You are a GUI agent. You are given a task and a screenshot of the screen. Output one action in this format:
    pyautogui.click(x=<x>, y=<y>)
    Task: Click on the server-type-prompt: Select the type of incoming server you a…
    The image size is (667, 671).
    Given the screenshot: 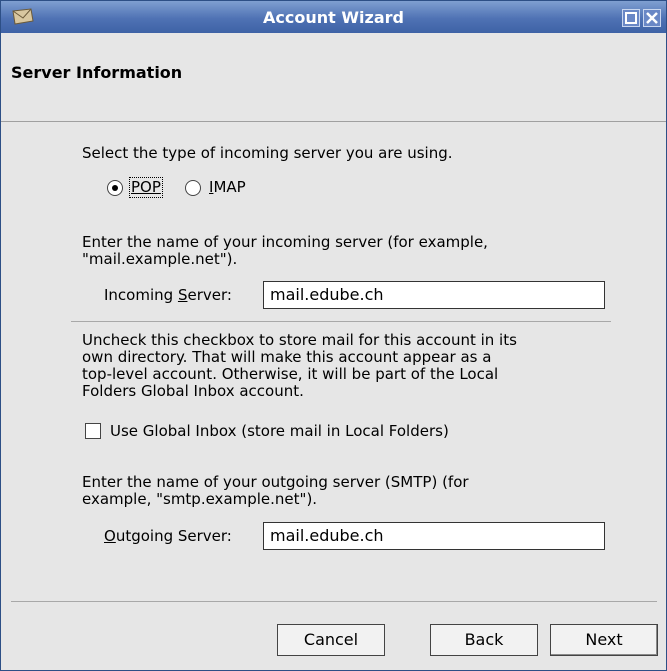 What is the action you would take?
    pyautogui.click(x=267, y=153)
    